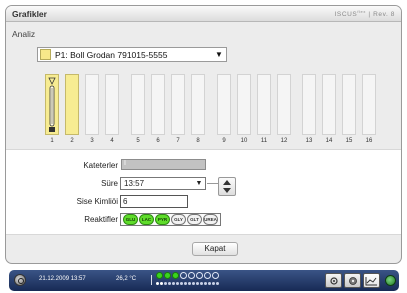 The width and height of the screenshot is (407, 293). Describe the element at coordinates (210, 219) in the screenshot. I see `reagent-urea: UREA` at that location.